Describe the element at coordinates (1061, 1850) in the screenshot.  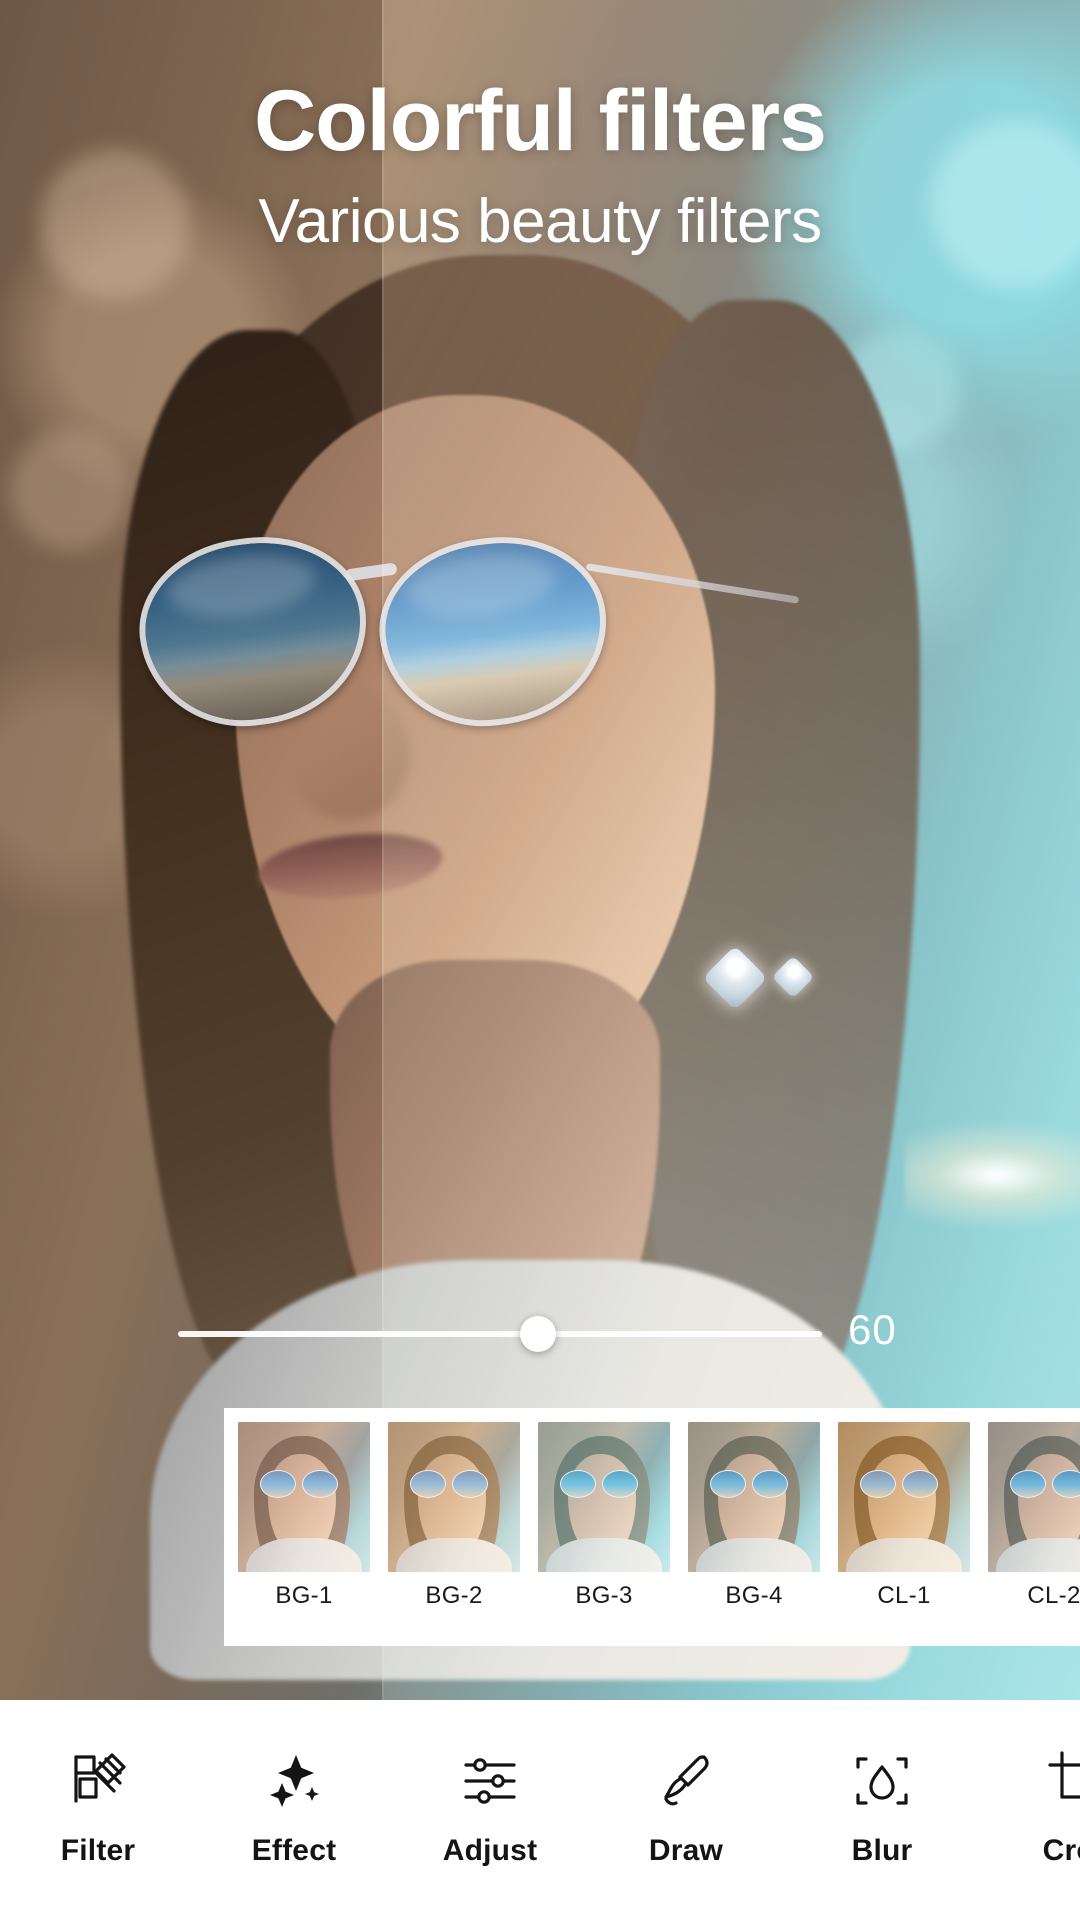
I see `toolbar-item-label: Crop` at that location.